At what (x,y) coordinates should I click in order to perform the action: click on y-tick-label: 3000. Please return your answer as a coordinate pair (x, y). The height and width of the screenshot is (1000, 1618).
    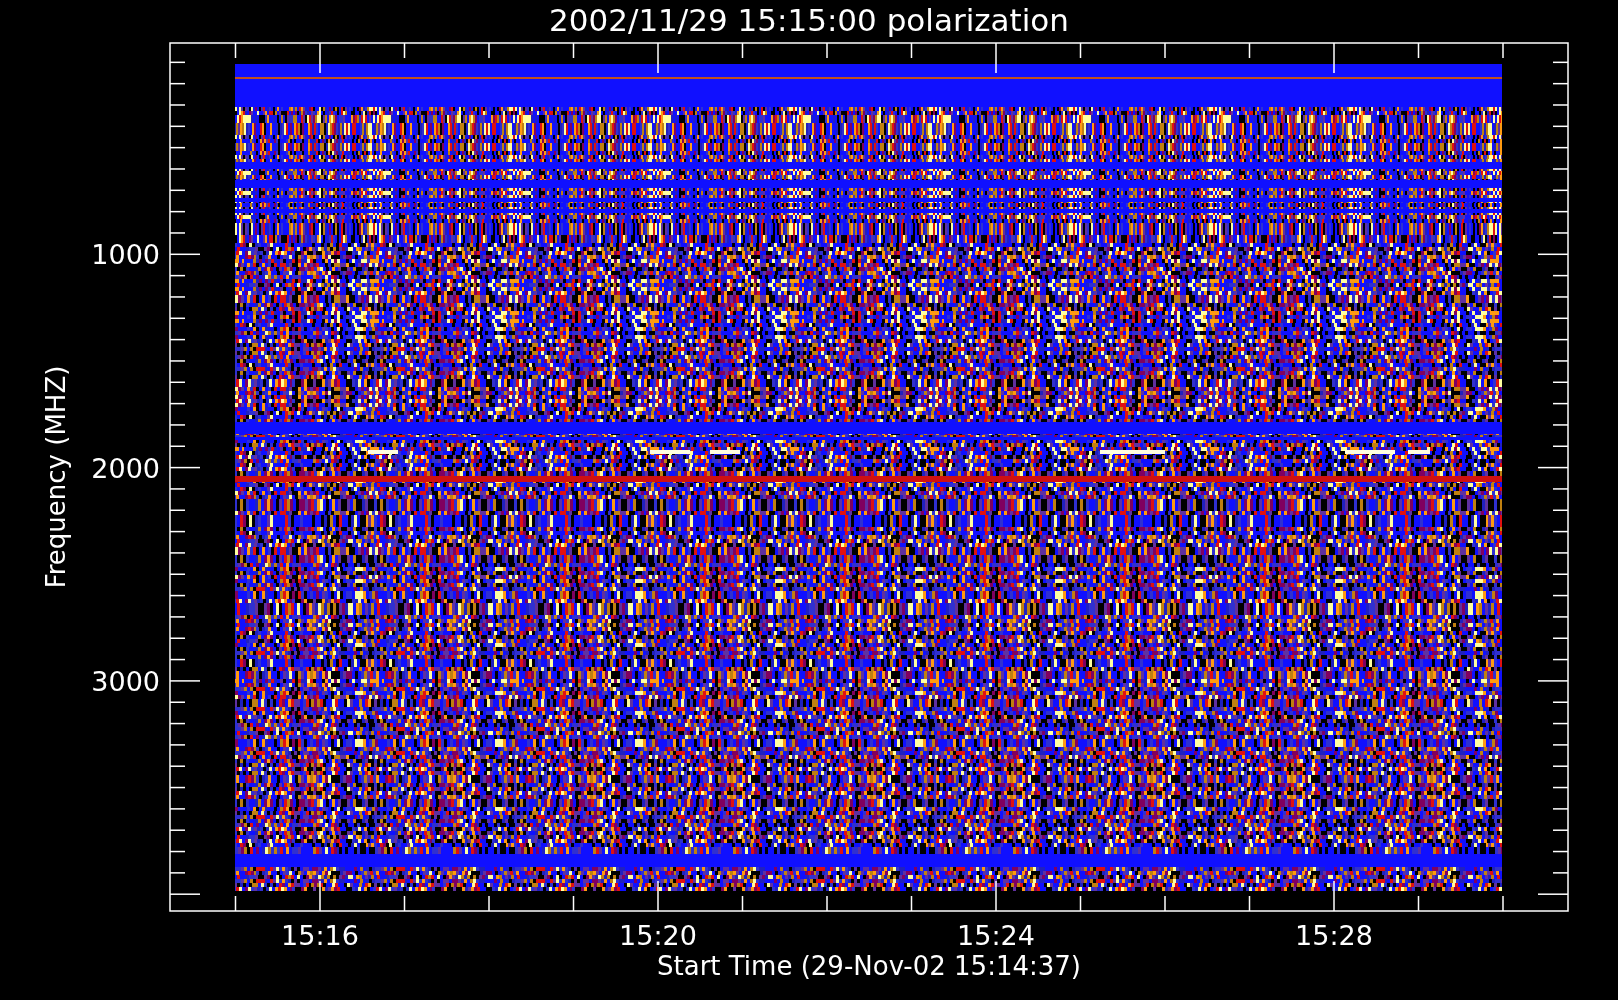
    Looking at the image, I should click on (125, 681).